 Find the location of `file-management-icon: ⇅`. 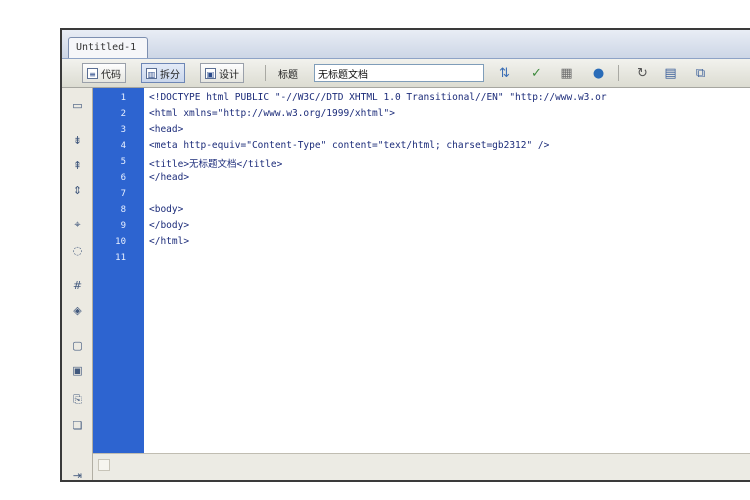

file-management-icon: ⇅ is located at coordinates (504, 73).